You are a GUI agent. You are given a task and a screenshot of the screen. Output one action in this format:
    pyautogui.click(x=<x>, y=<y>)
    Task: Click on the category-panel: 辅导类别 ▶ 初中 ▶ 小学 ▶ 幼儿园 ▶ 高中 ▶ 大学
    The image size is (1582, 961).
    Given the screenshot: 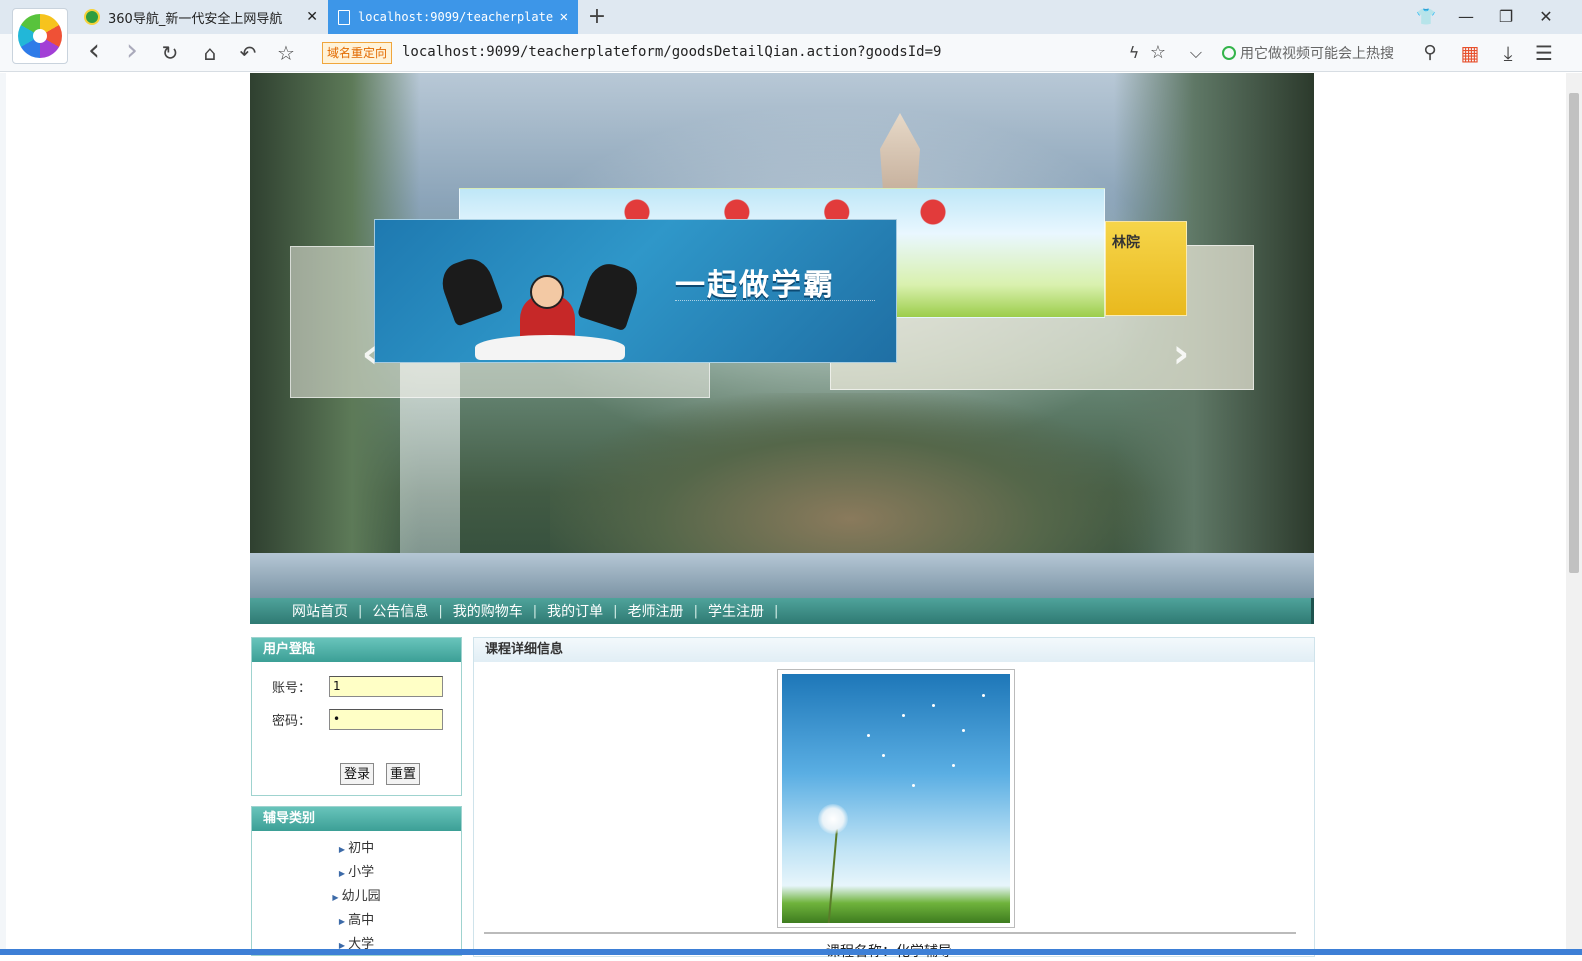 What is the action you would take?
    pyautogui.click(x=356, y=881)
    